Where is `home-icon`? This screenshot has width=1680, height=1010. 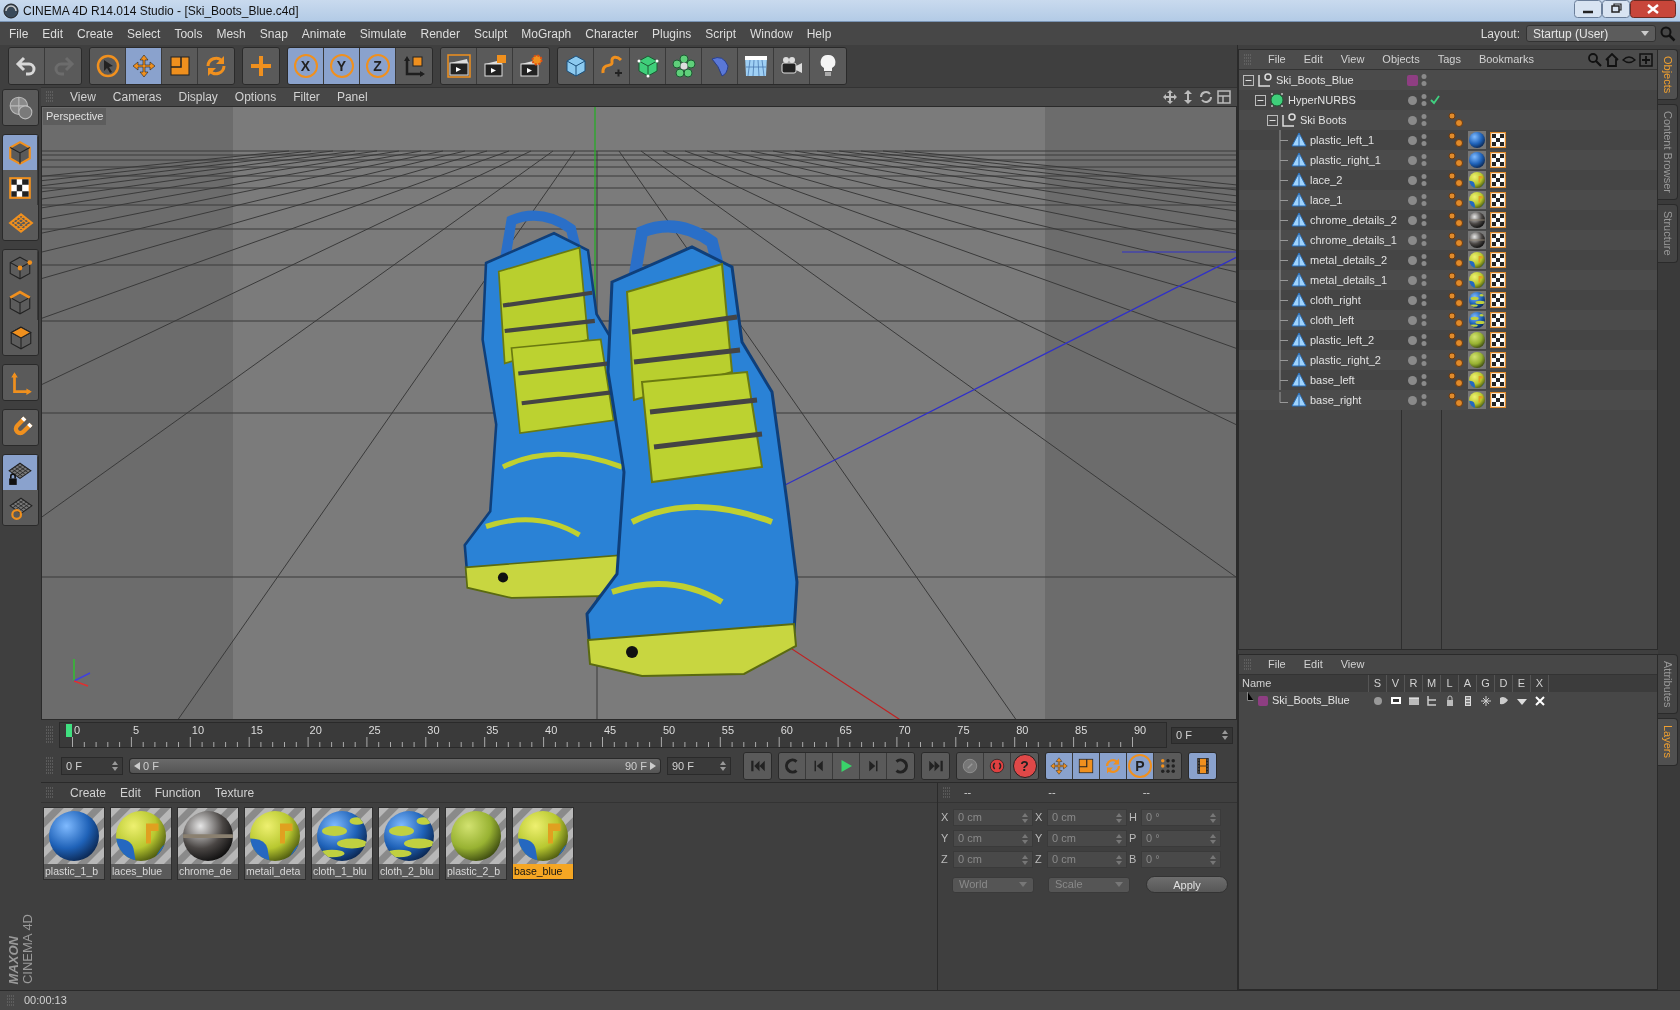
home-icon is located at coordinates (1612, 59).